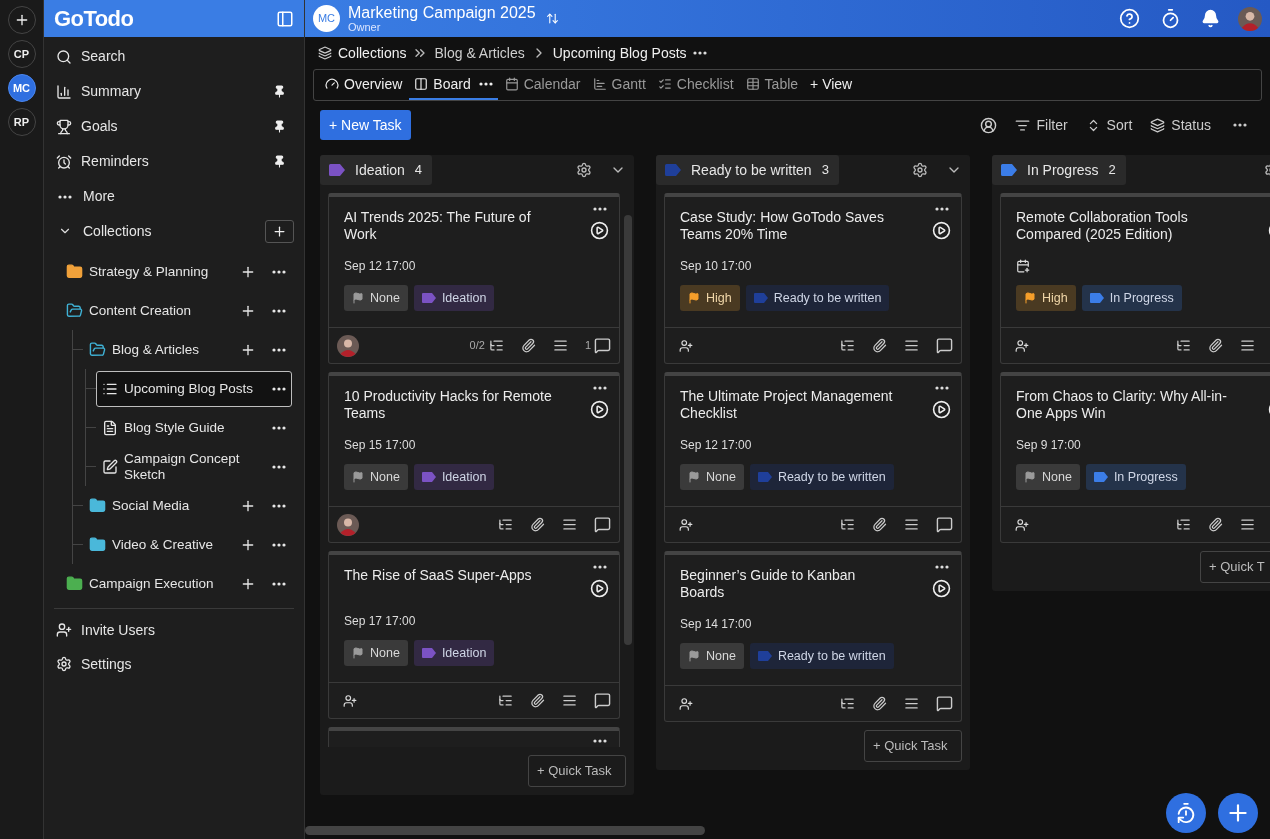  I want to click on due-date: Sep 15 17:00, so click(380, 445).